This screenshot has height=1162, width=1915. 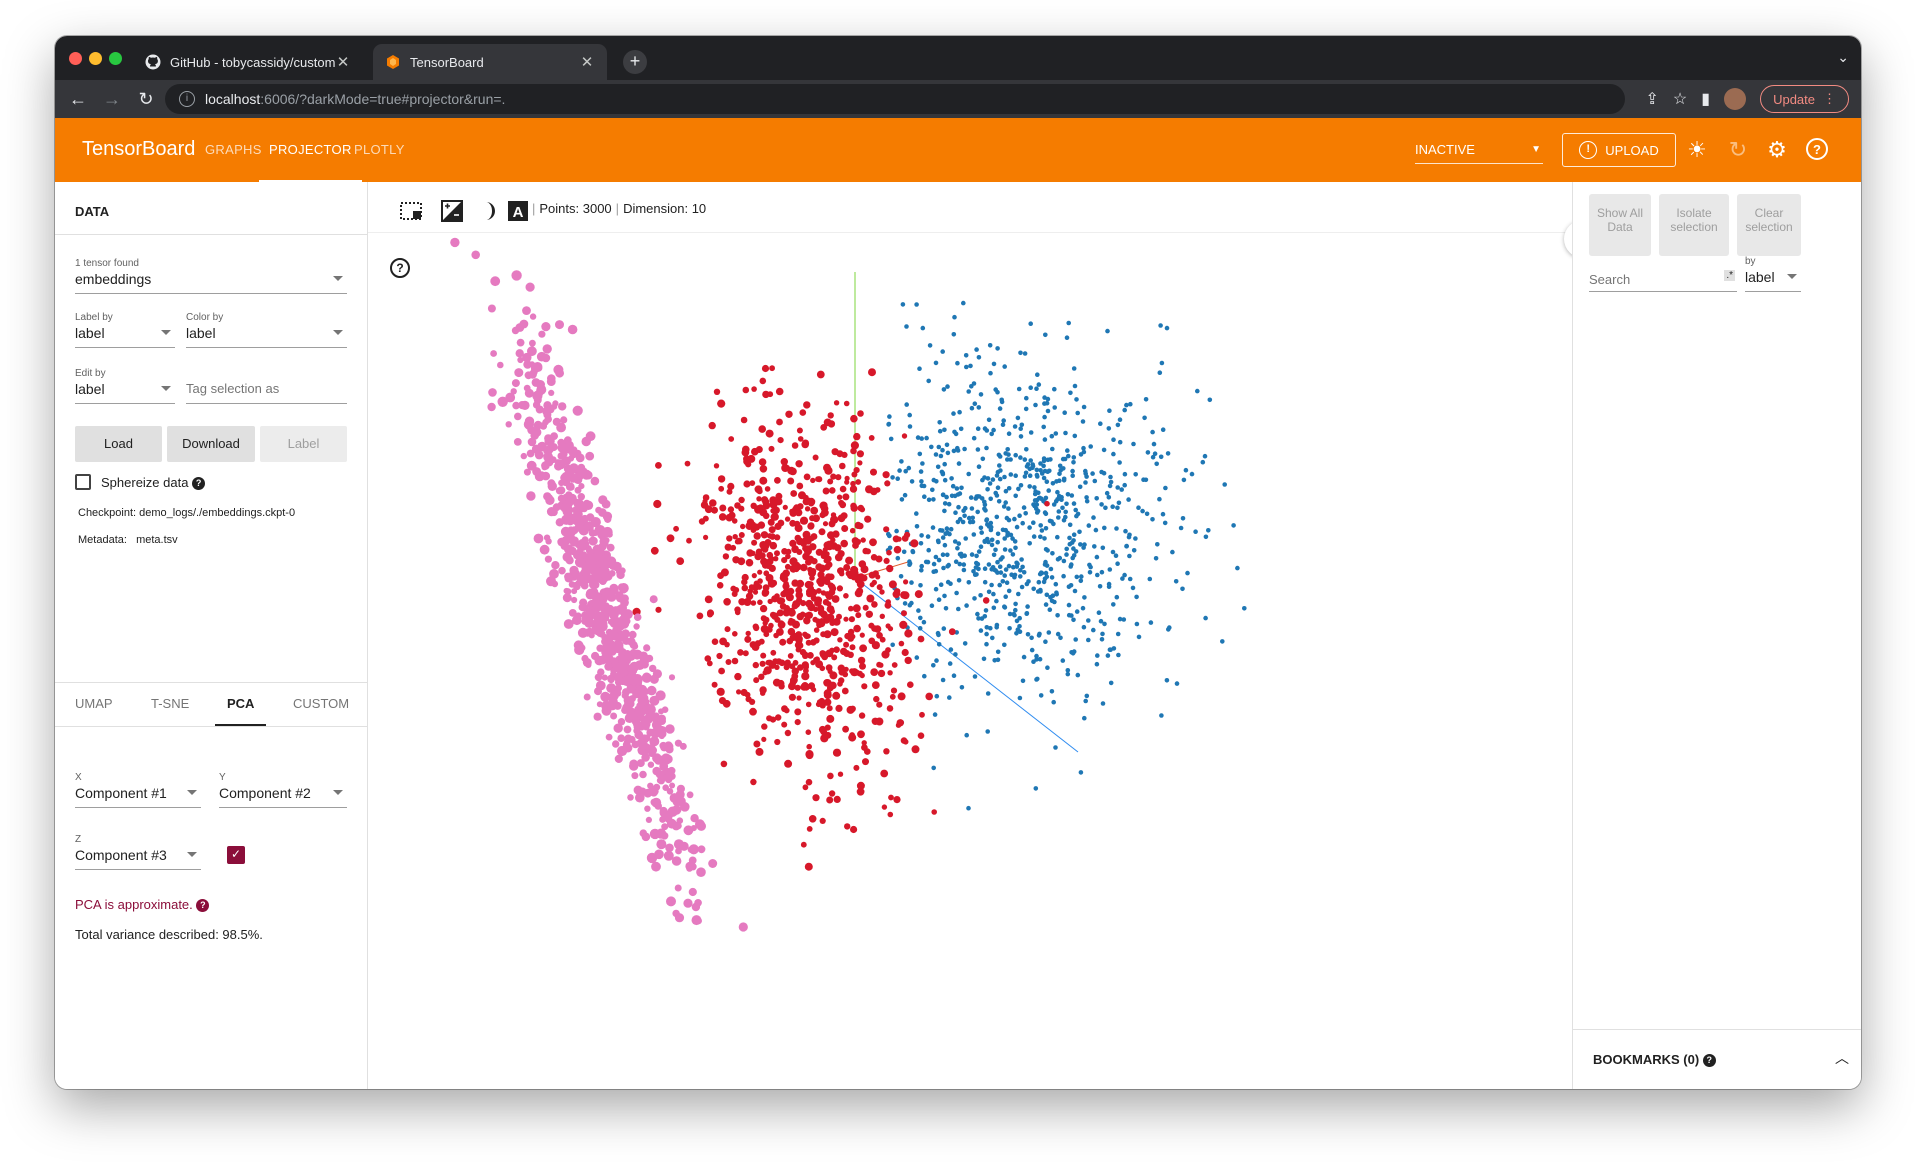 What do you see at coordinates (1694, 225) in the screenshot?
I see `isolate-selection-button: Isolate selection` at bounding box center [1694, 225].